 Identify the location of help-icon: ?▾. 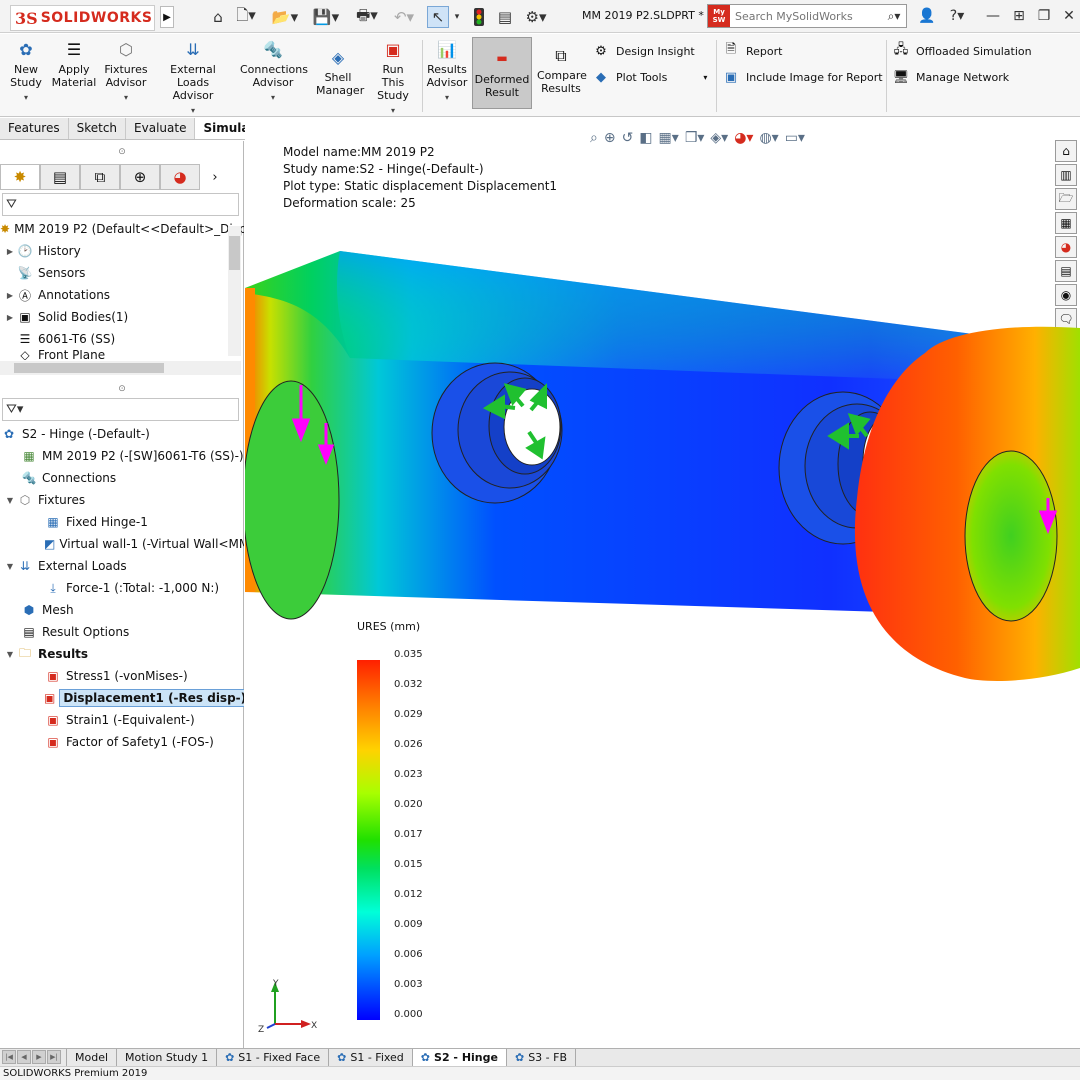
(957, 16).